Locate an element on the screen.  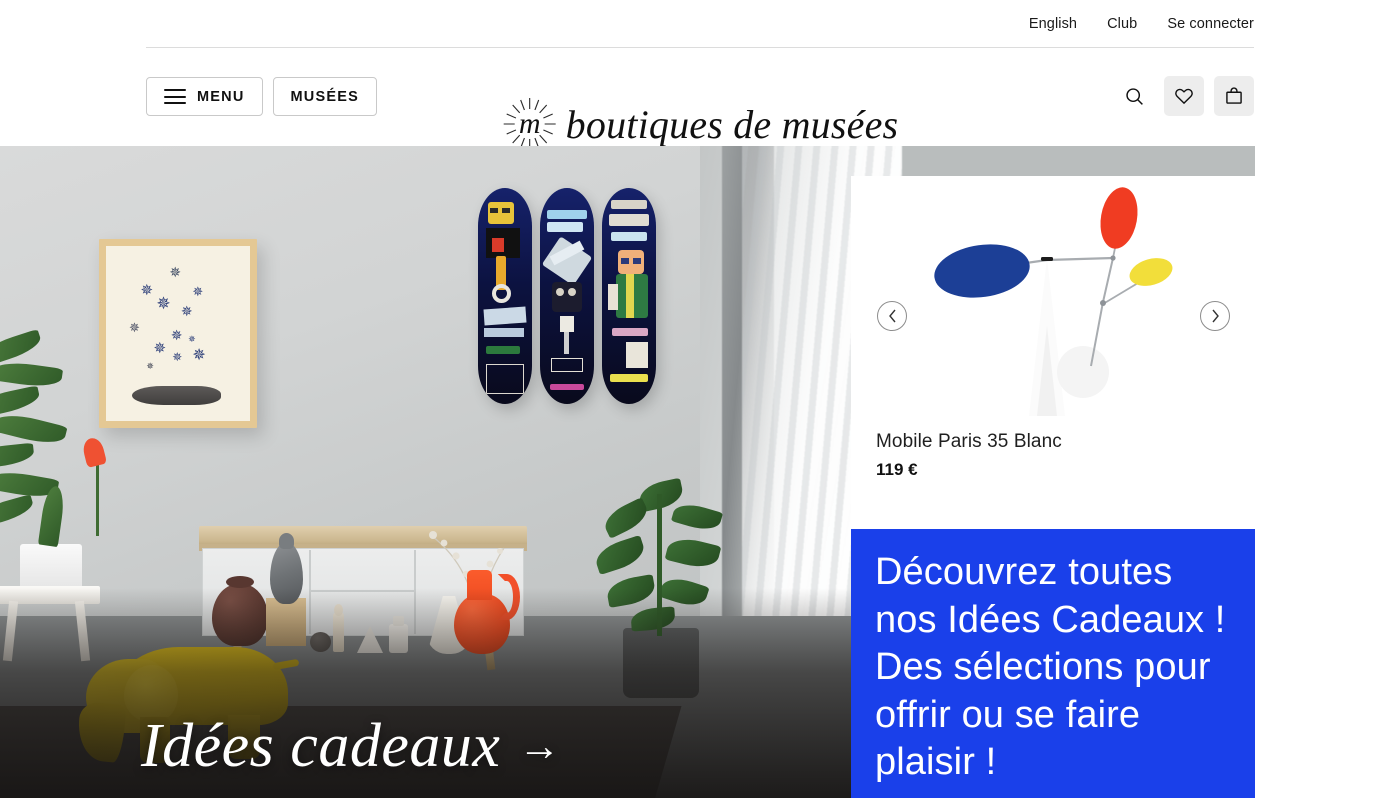
white-candlestick is located at coordinates (338, 628).